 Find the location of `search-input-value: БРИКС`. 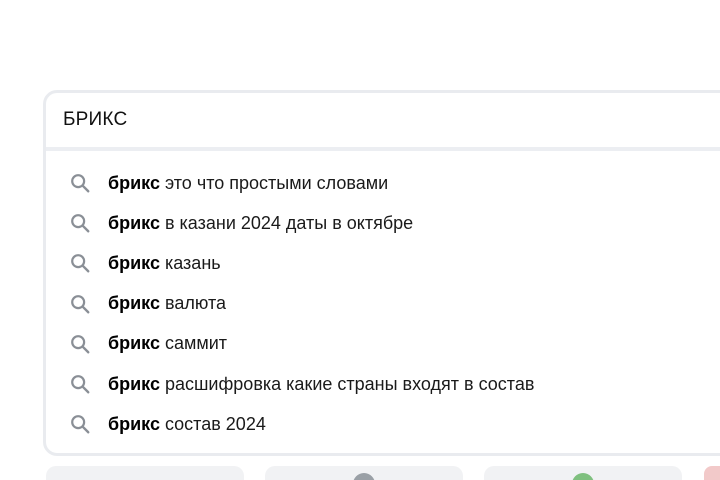

search-input-value: БРИКС is located at coordinates (95, 119).